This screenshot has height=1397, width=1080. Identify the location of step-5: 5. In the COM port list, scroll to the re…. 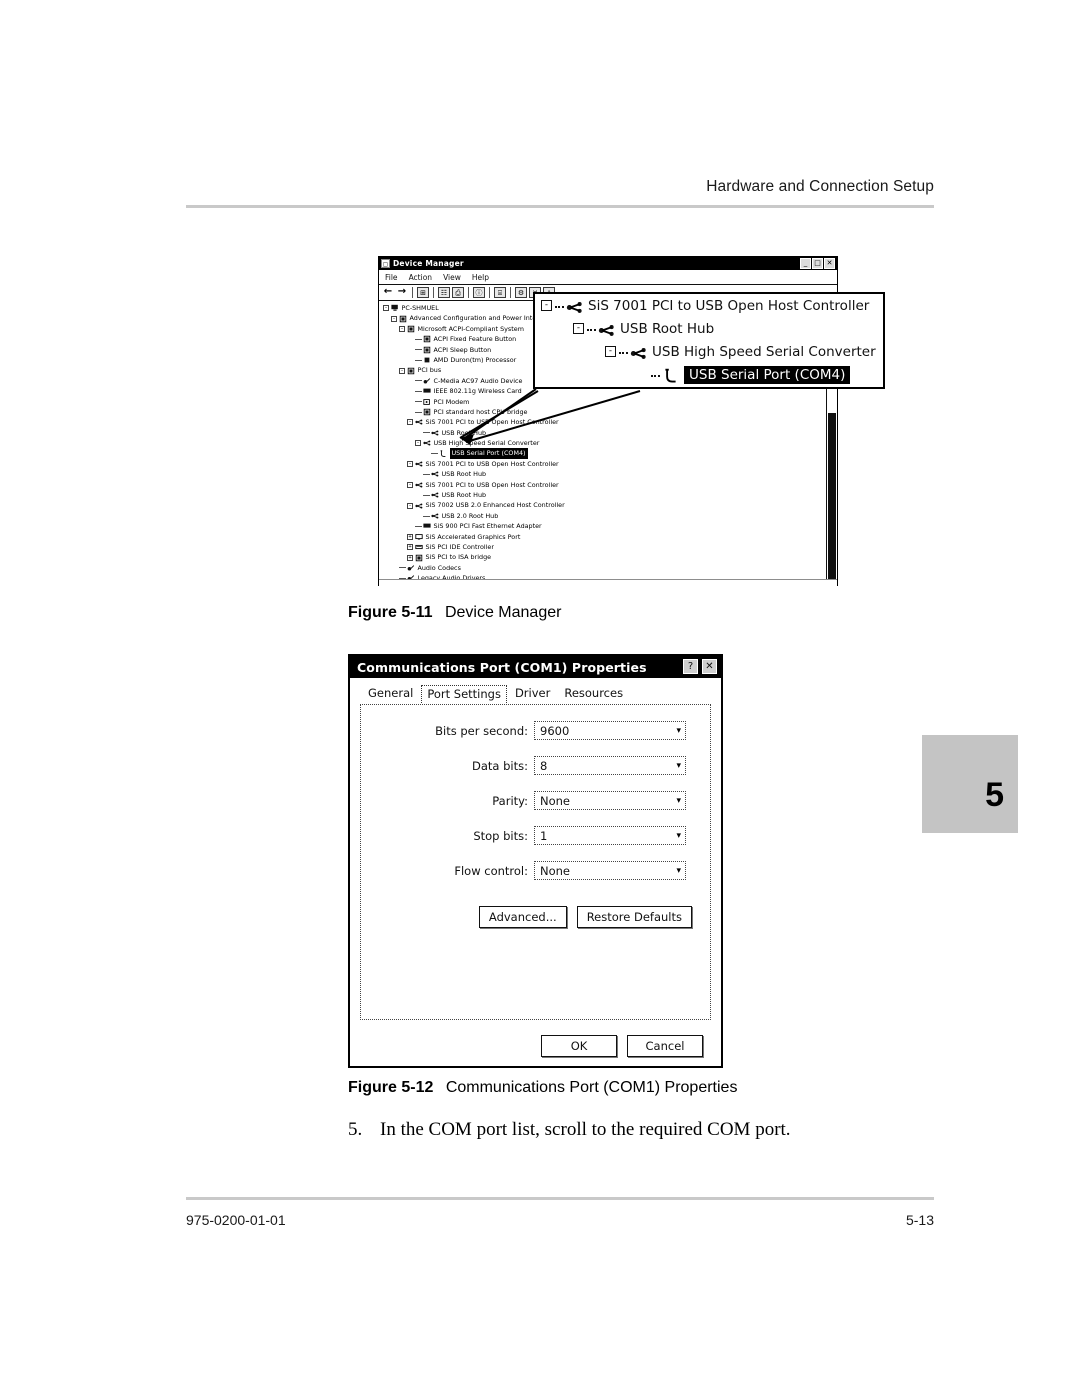
(648, 1130).